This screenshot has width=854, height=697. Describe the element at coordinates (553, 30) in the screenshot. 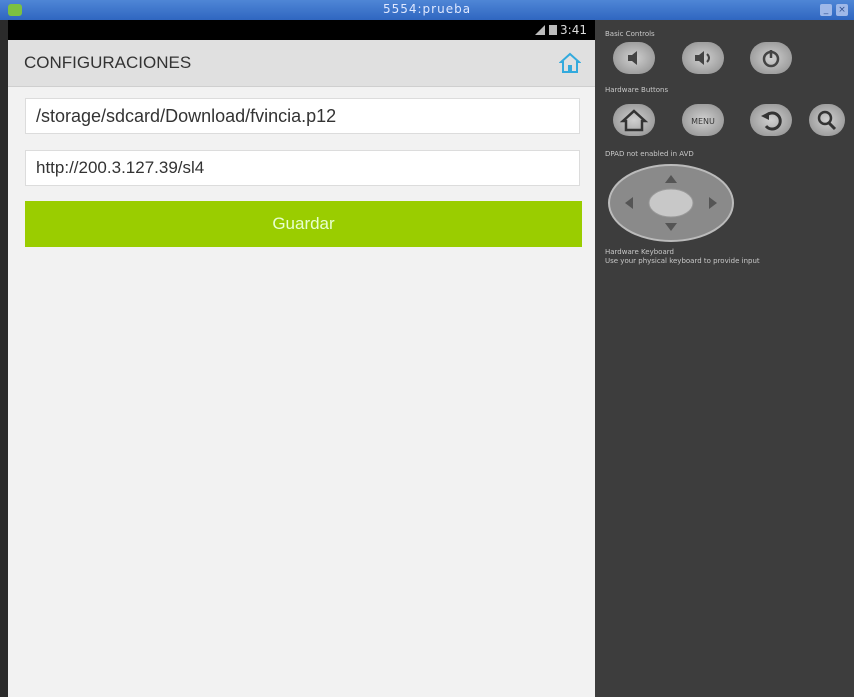

I see `battery-icon` at that location.